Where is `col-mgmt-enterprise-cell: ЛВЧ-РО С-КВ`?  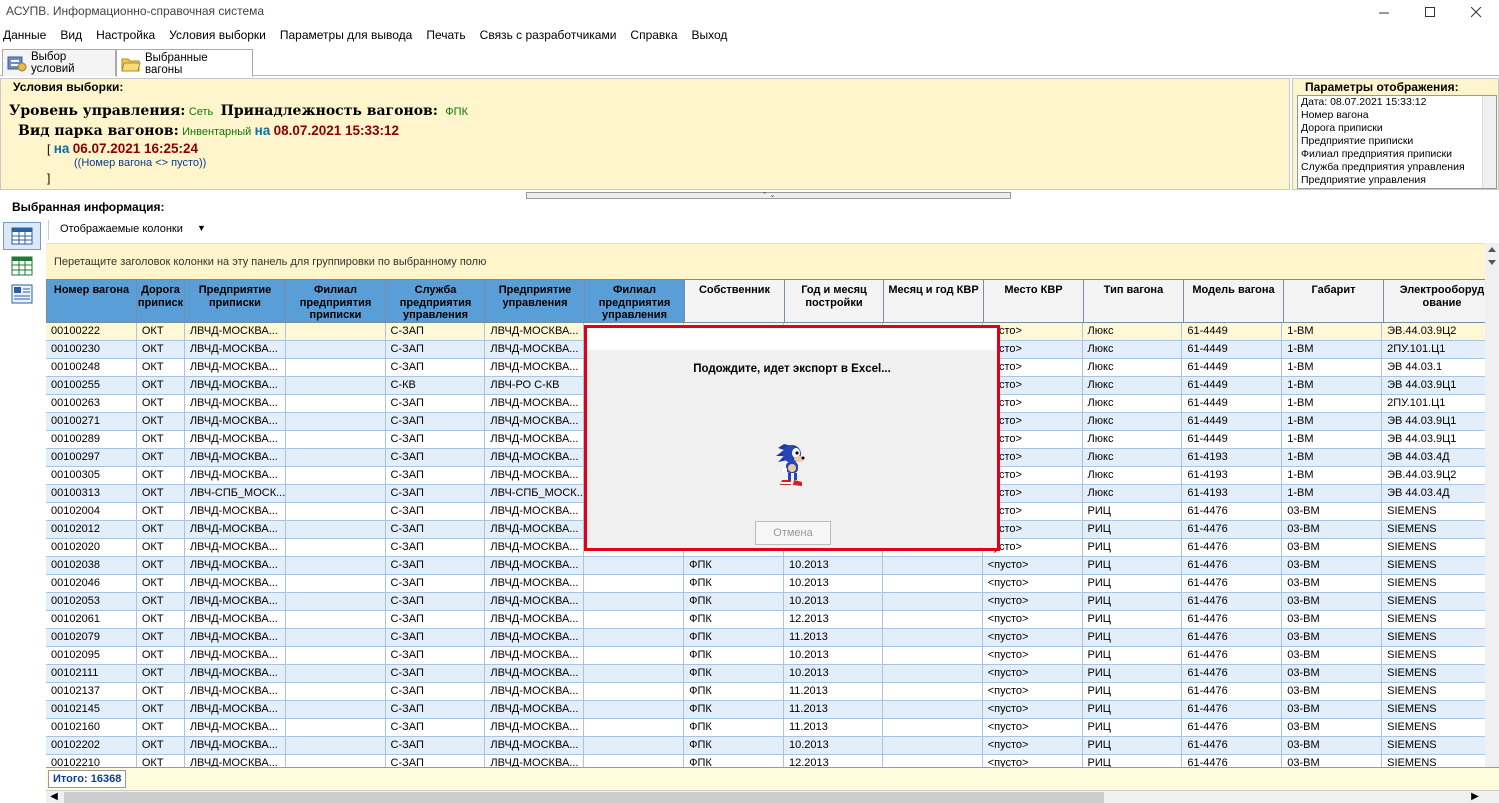
col-mgmt-enterprise-cell: ЛВЧ-РО С-КВ is located at coordinates (535, 386).